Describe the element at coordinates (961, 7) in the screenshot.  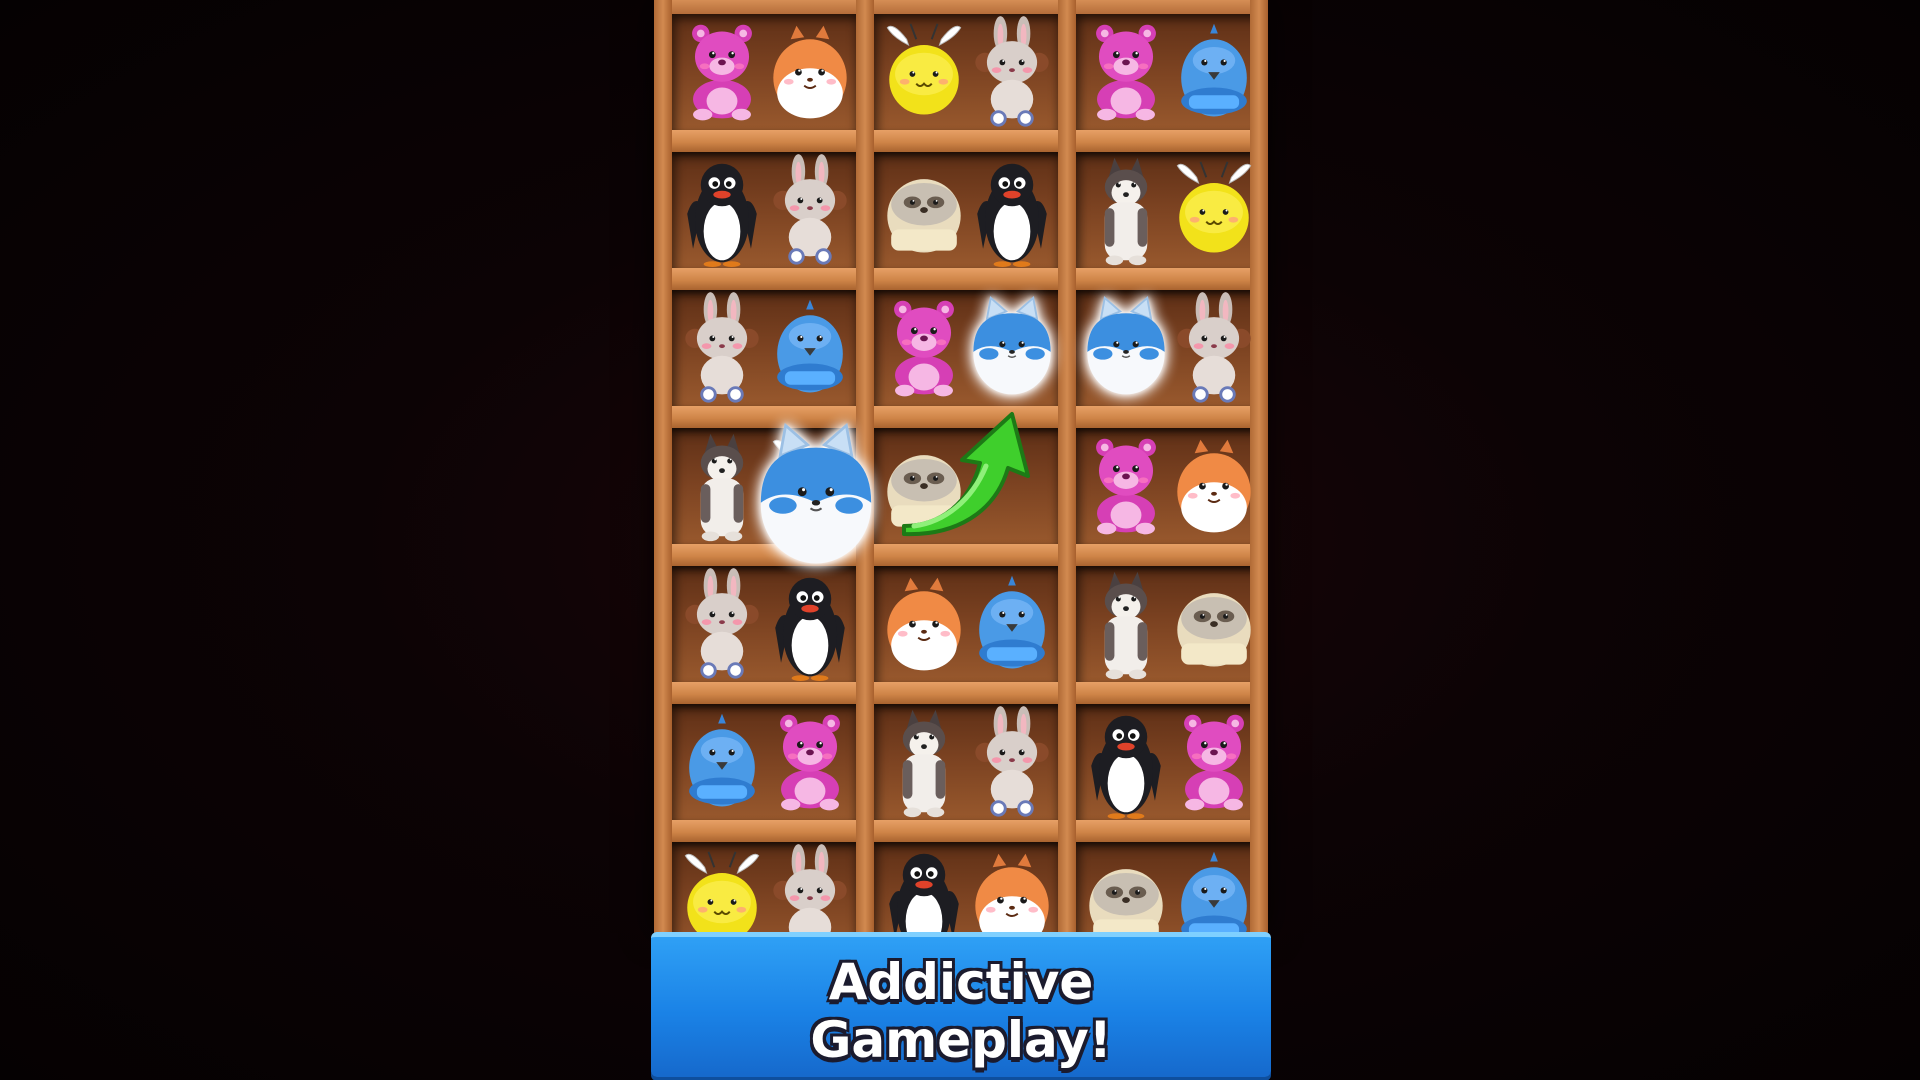
I see `shelf-top` at that location.